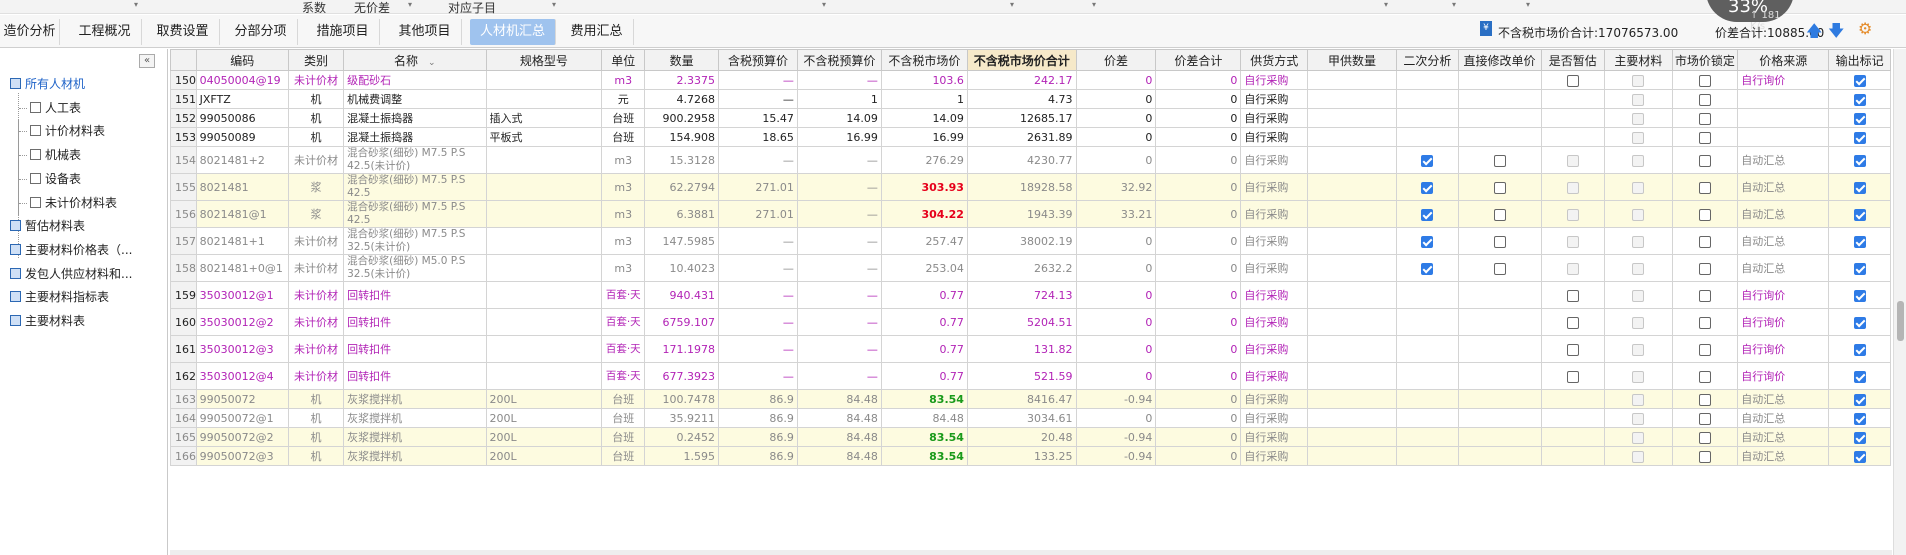 This screenshot has width=1906, height=555. Describe the element at coordinates (183, 60) in the screenshot. I see `column-header` at that location.